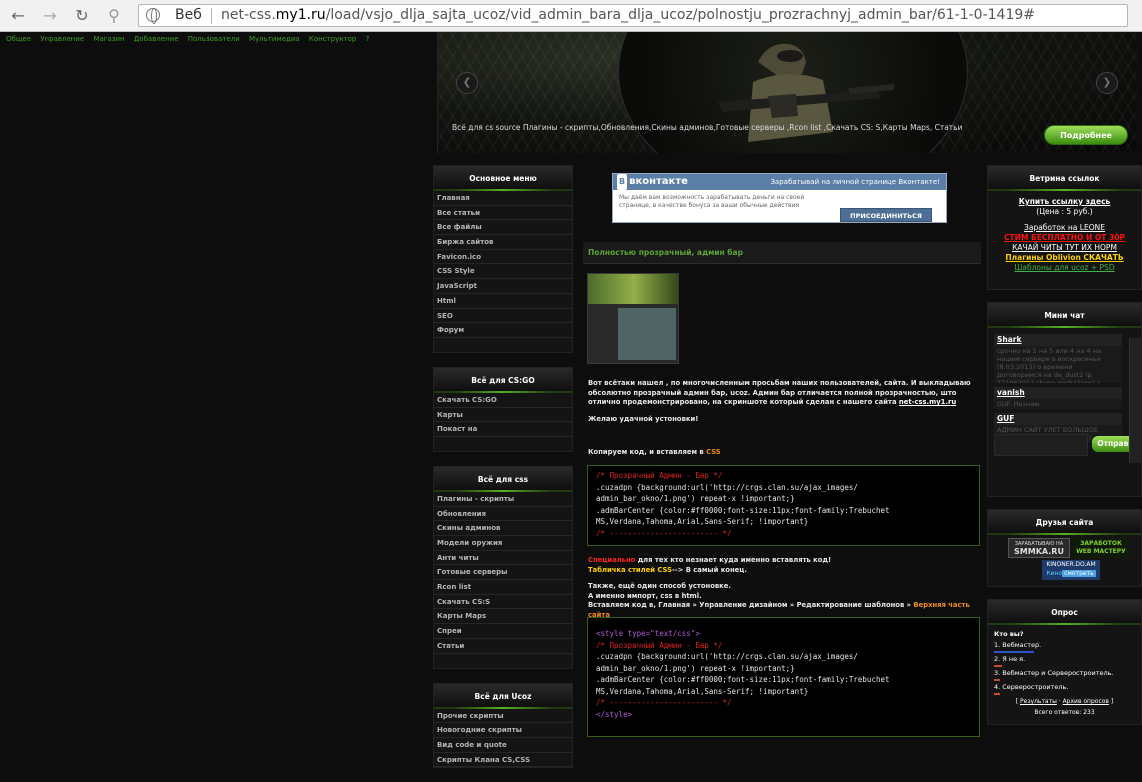 This screenshot has height=782, width=1142. Describe the element at coordinates (1064, 258) in the screenshot. I see `ad-link-4: Плагины Oblivion СКАЧАТЬ` at that location.